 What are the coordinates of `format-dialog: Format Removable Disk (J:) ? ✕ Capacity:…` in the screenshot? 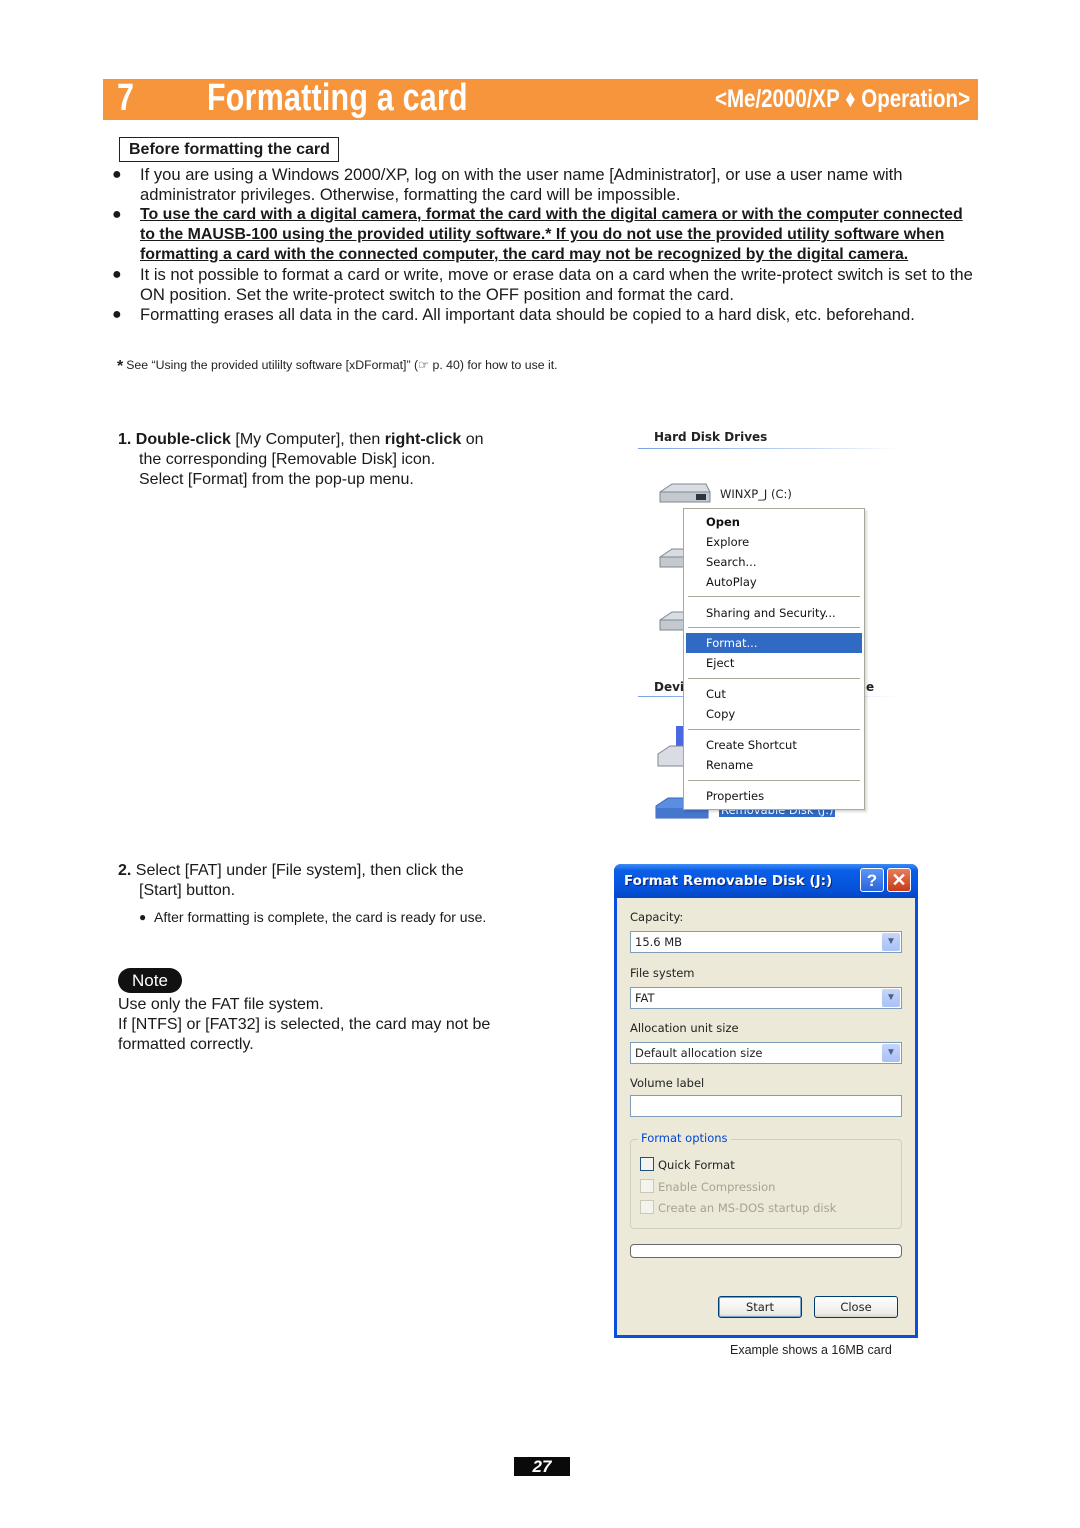 It's located at (766, 1101).